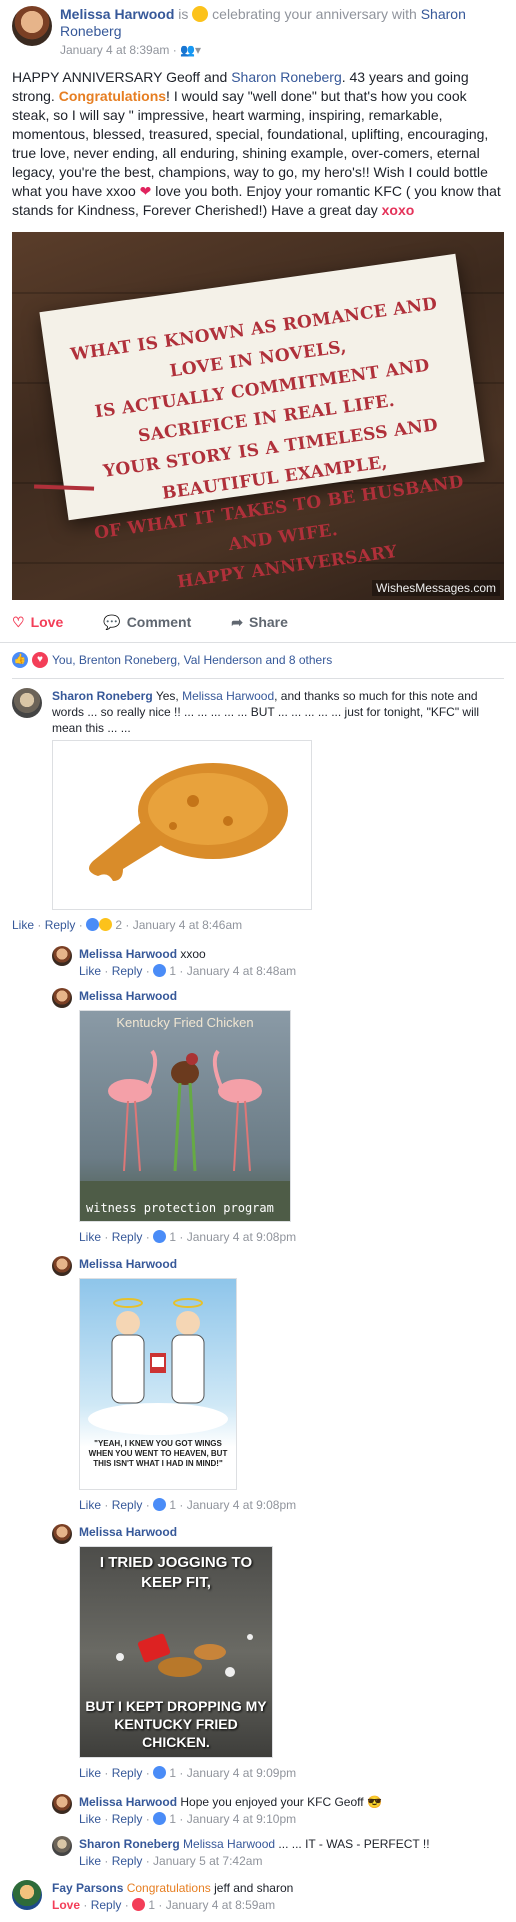 The image size is (516, 1922). What do you see at coordinates (158, 1366) in the screenshot?
I see `angels-kfc-cartoon-icon` at bounding box center [158, 1366].